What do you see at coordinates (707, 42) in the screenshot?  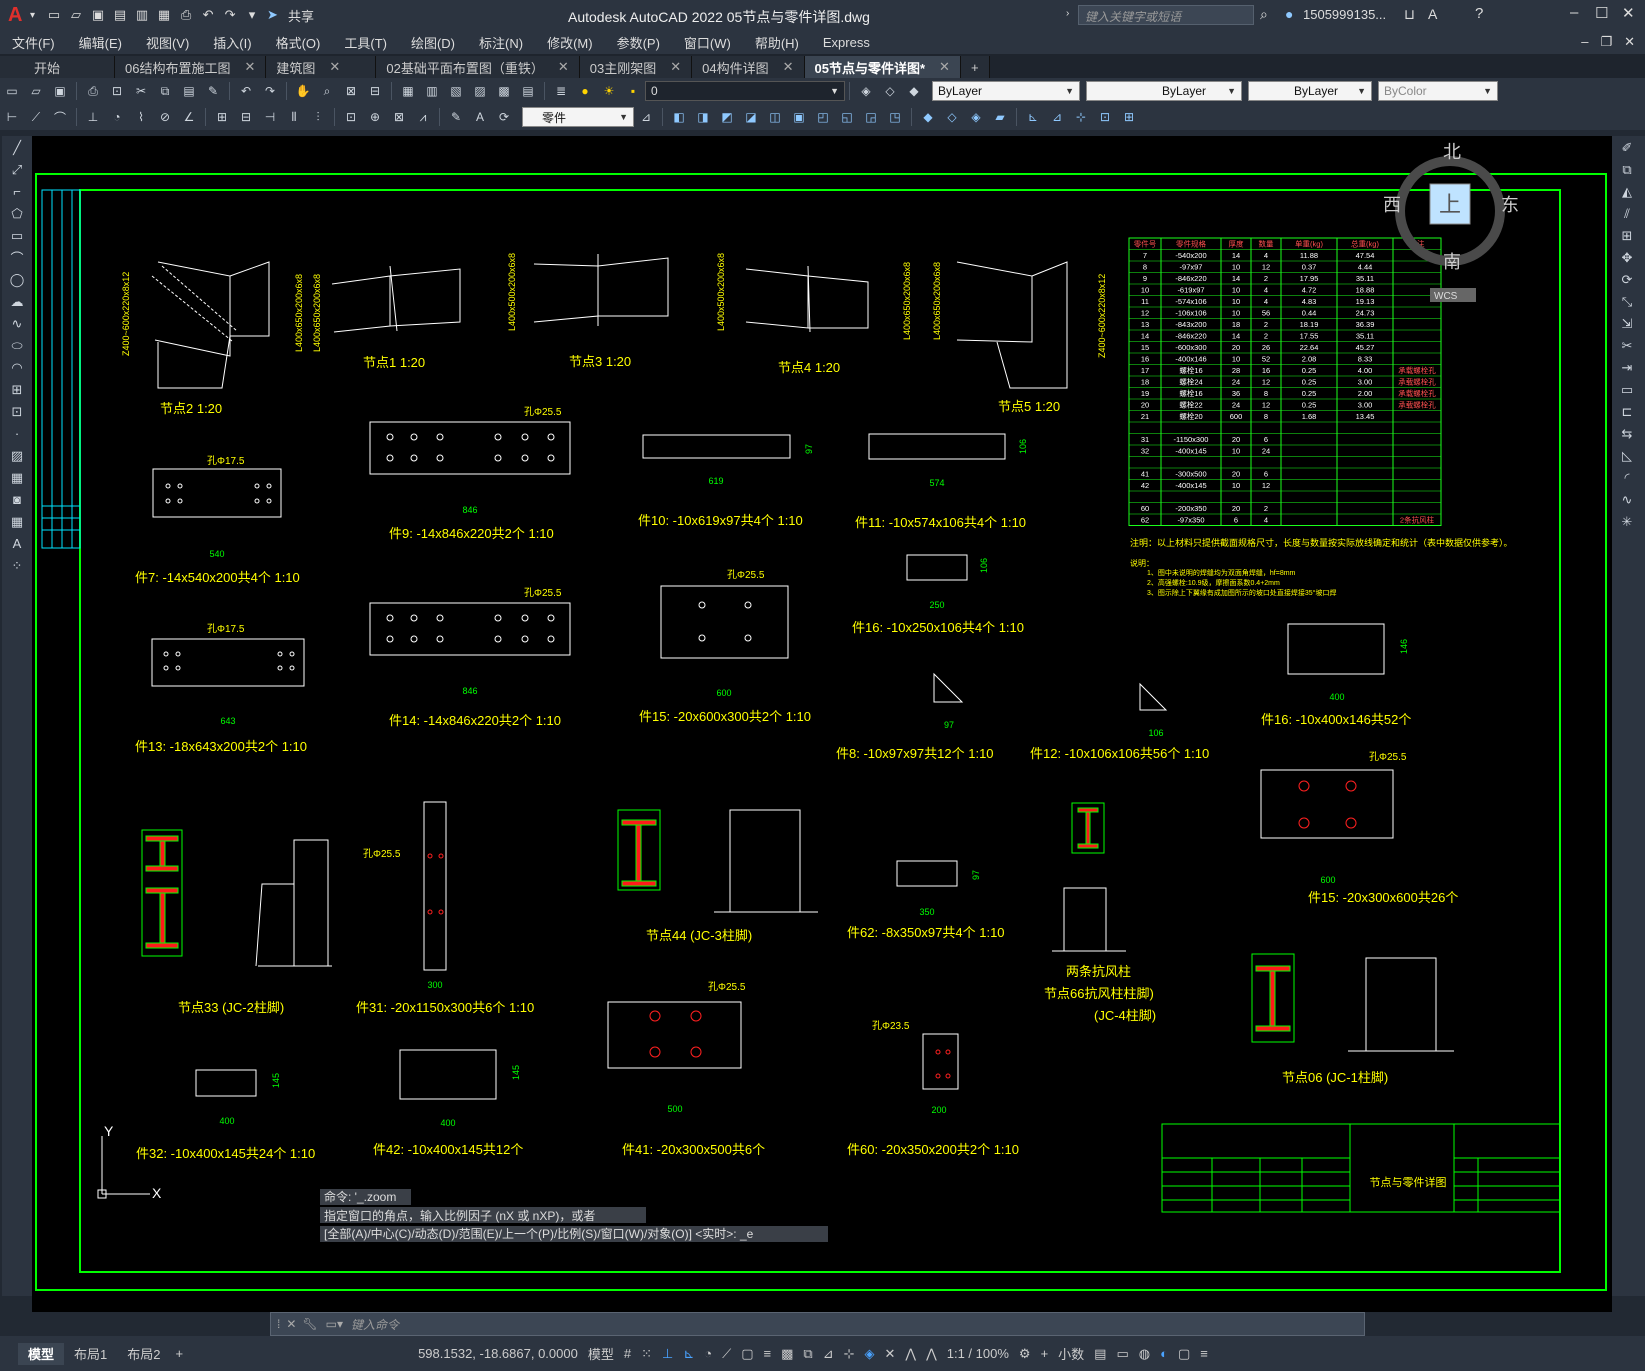 I see `menu-item: 窗口(W)` at bounding box center [707, 42].